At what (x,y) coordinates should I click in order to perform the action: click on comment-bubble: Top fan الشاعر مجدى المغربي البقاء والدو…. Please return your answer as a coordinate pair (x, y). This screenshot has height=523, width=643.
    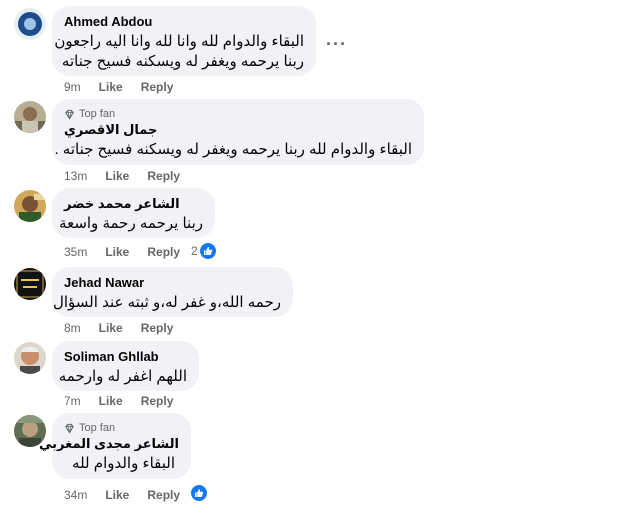
    Looking at the image, I should click on (115, 446).